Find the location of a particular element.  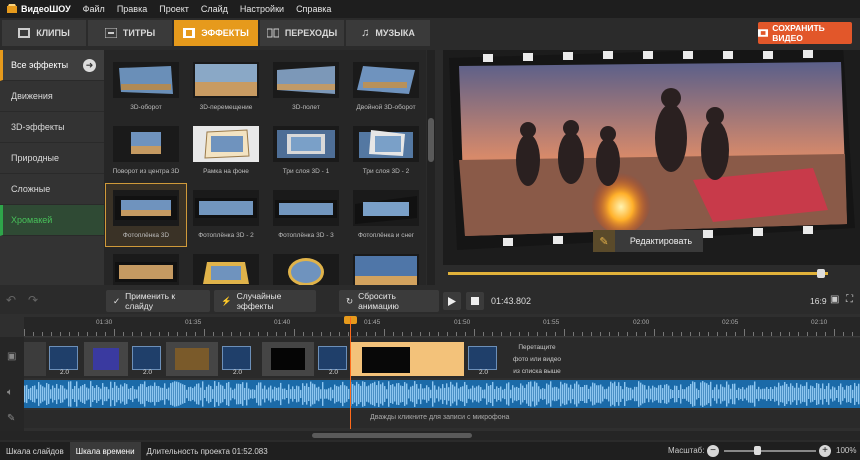

category-all: Все эффекты ➜ is located at coordinates (52, 65).